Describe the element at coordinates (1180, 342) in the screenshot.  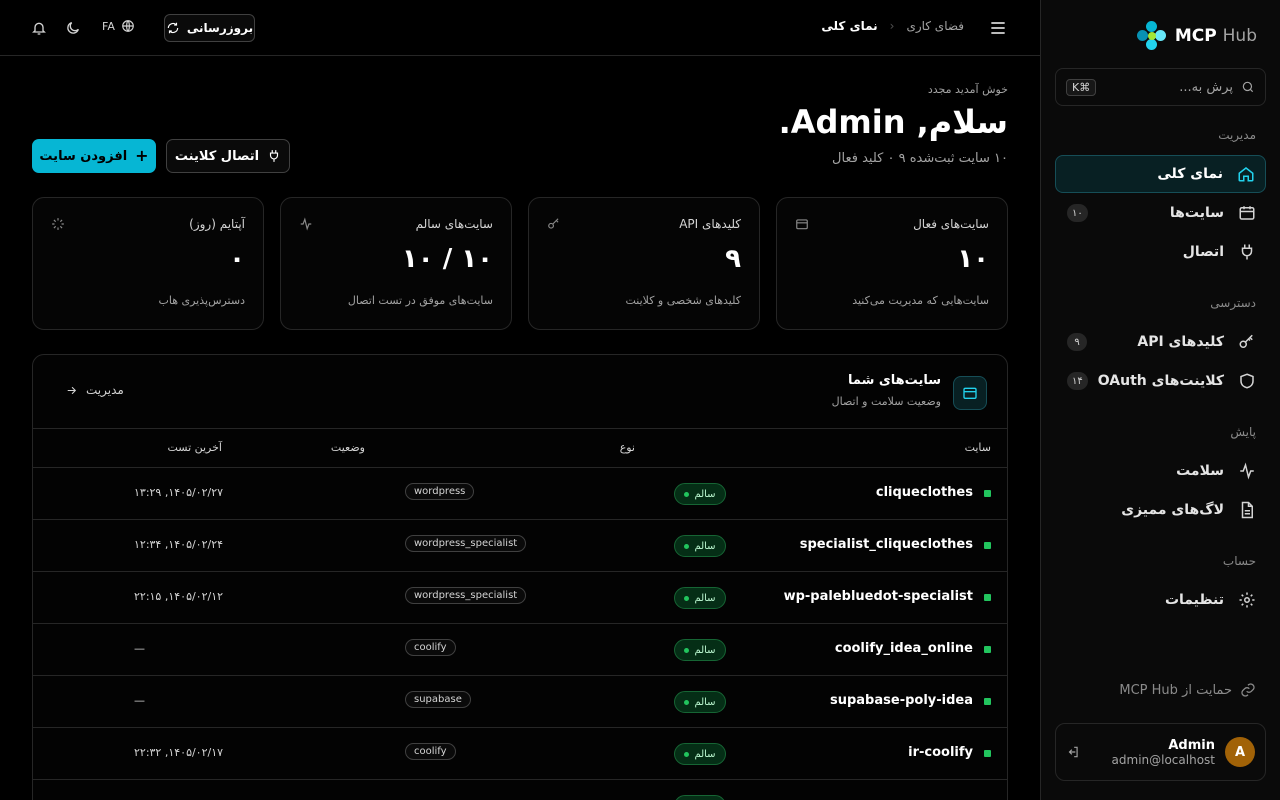
I see `sidebar-item-label: کلیدهای API` at that location.